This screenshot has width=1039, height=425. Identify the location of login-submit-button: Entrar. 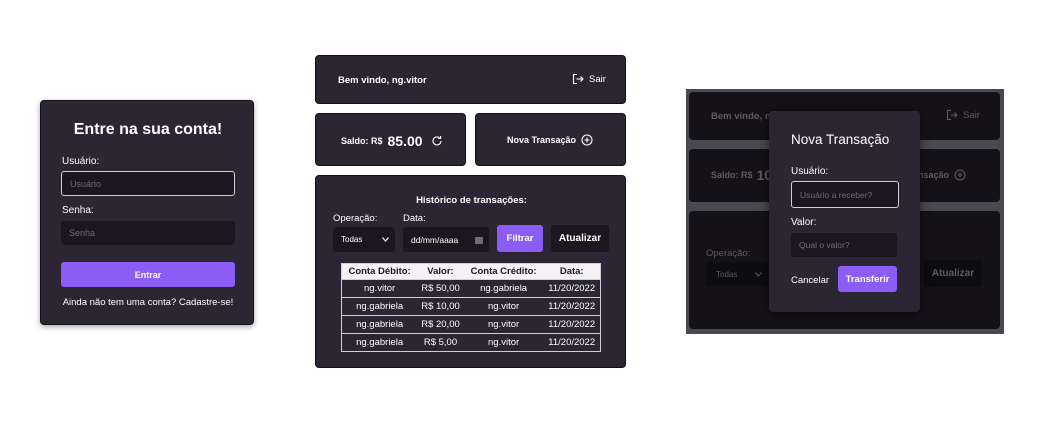
(148, 274).